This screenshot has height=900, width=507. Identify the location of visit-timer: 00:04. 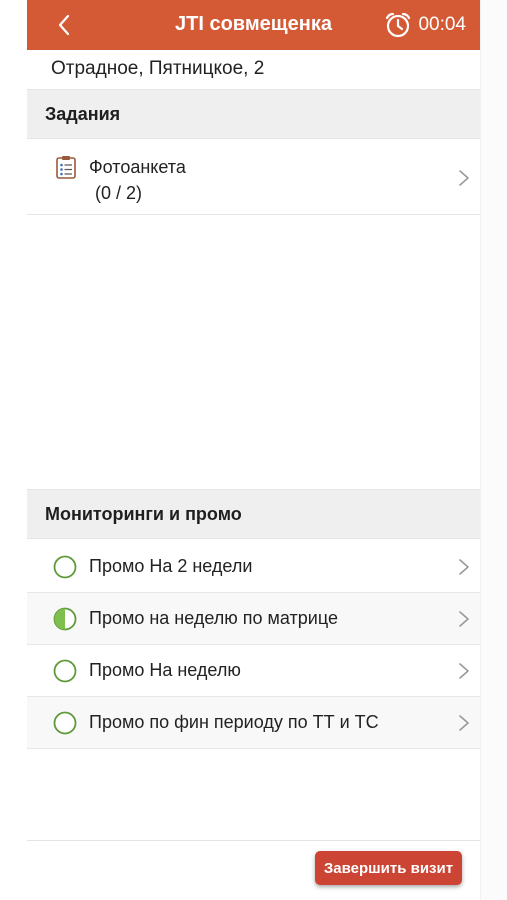
(425, 25).